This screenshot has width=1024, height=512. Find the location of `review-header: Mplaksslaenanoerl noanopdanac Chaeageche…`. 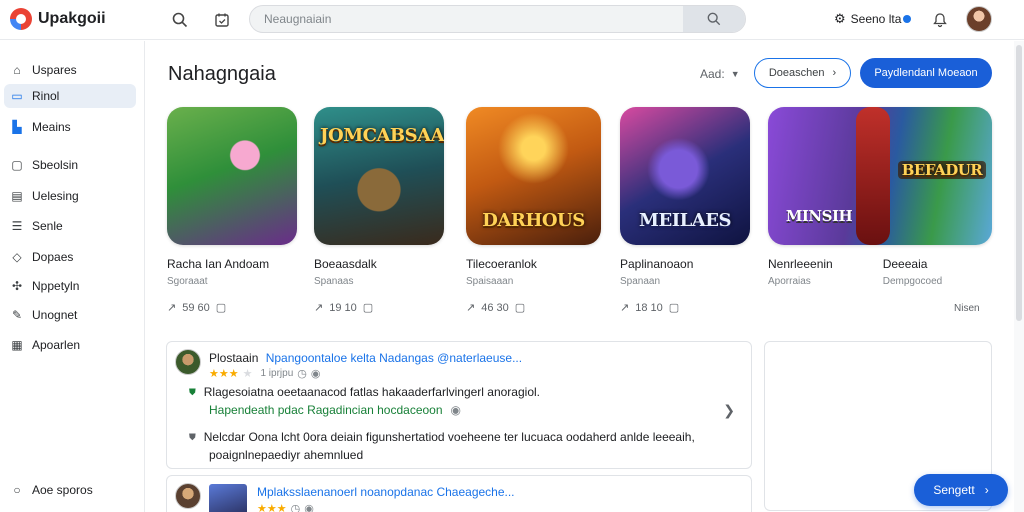

review-header: Mplaksslaenanoerl noanopdanac Chaeageche… is located at coordinates (386, 492).